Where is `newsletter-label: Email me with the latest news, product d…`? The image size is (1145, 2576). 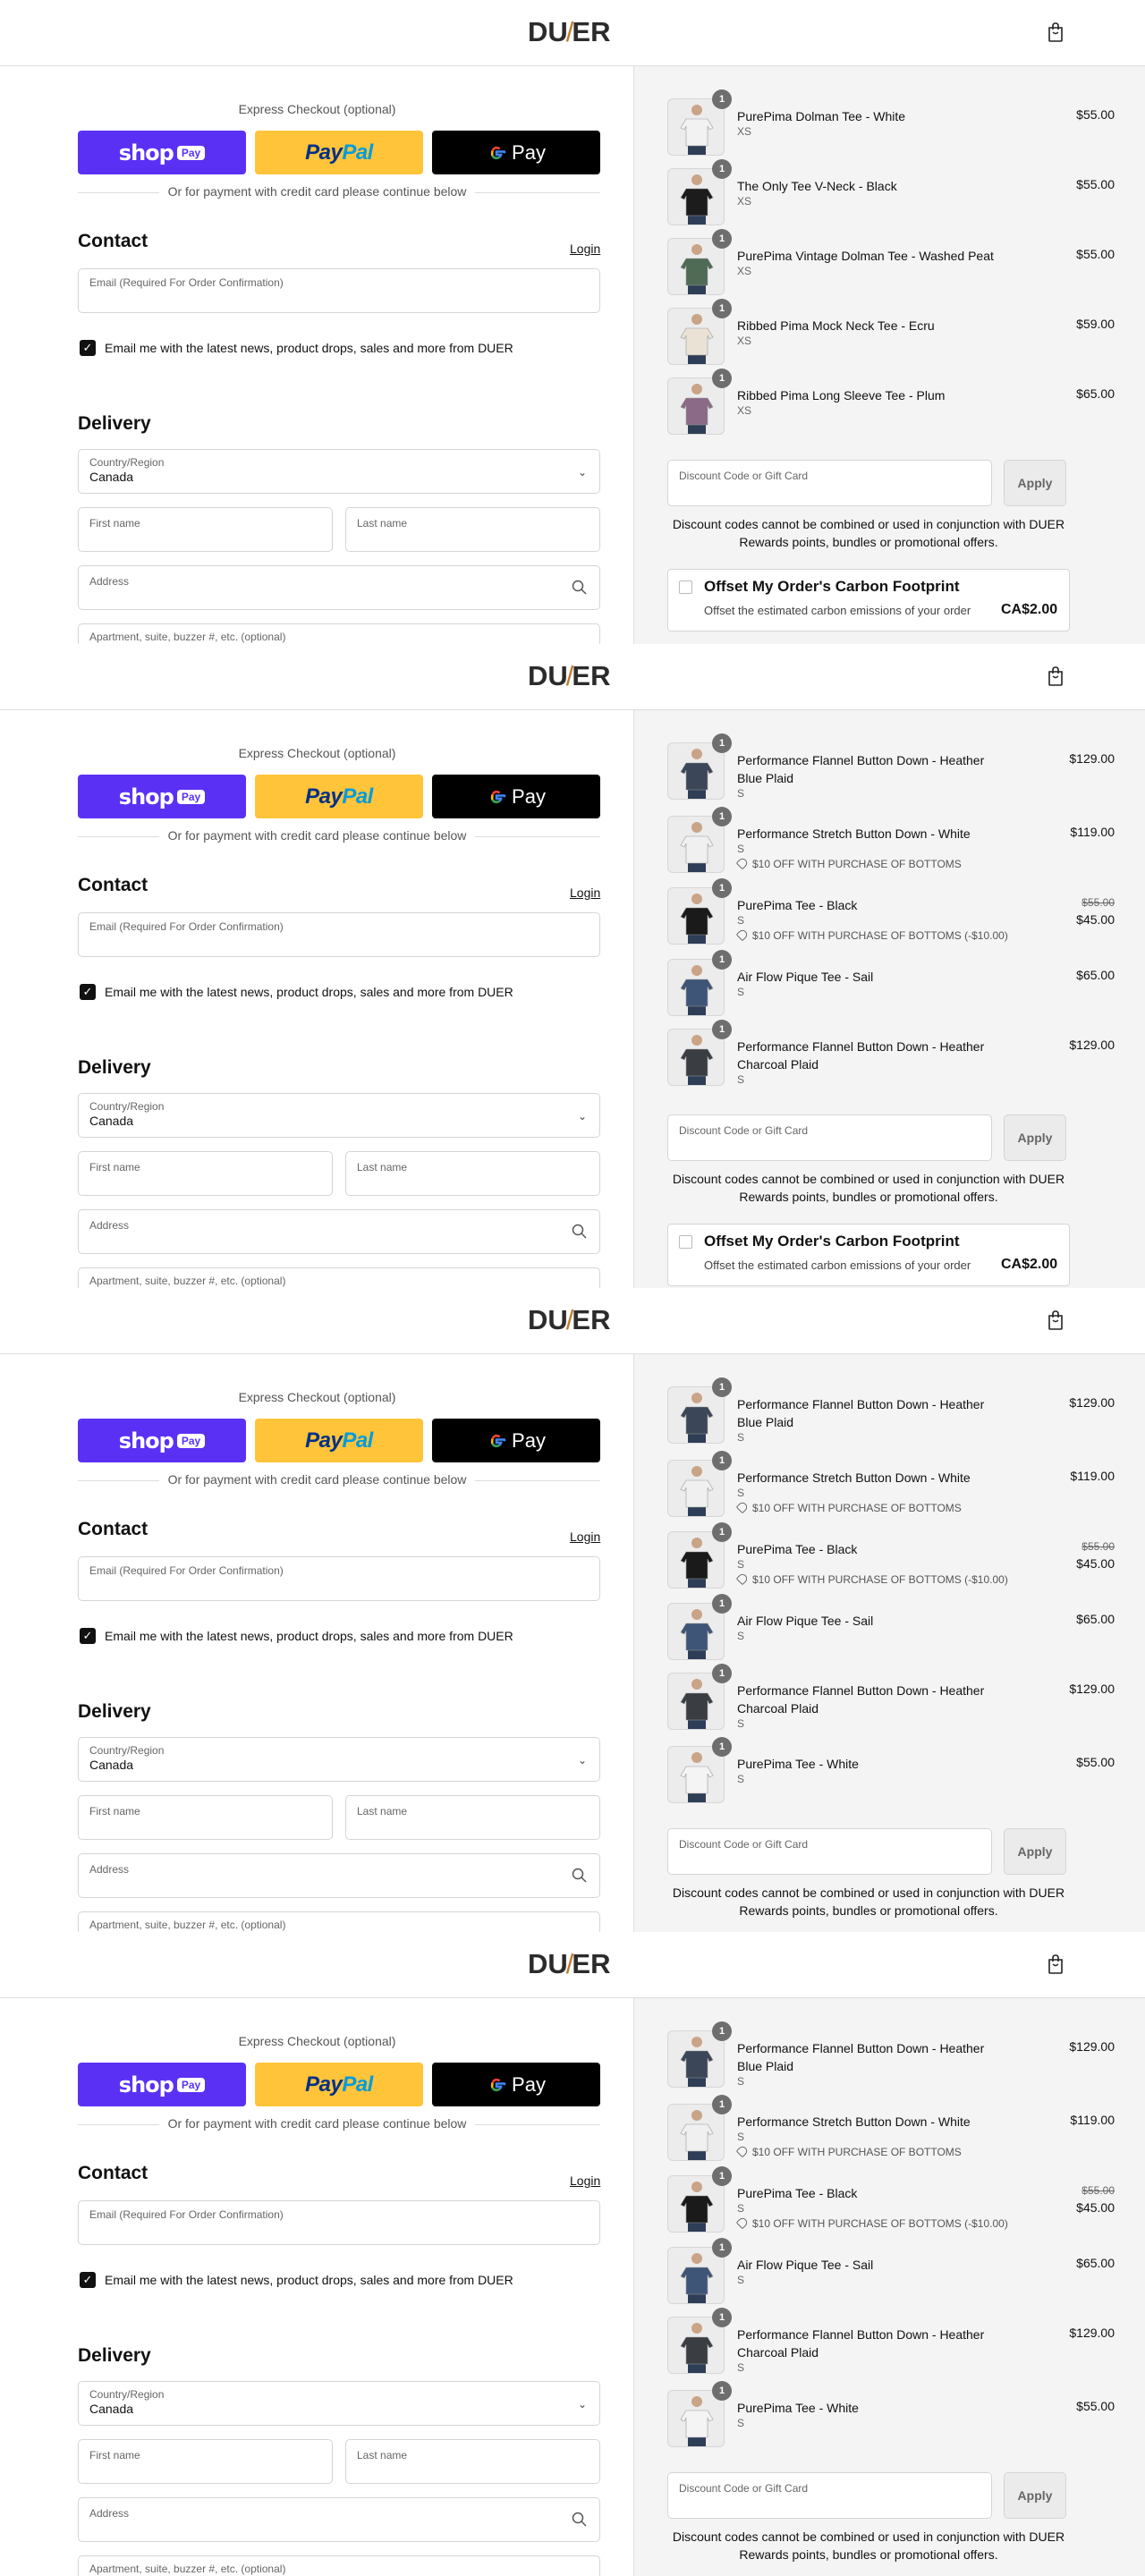
newsletter-label: Email me with the latest news, product d… is located at coordinates (309, 348).